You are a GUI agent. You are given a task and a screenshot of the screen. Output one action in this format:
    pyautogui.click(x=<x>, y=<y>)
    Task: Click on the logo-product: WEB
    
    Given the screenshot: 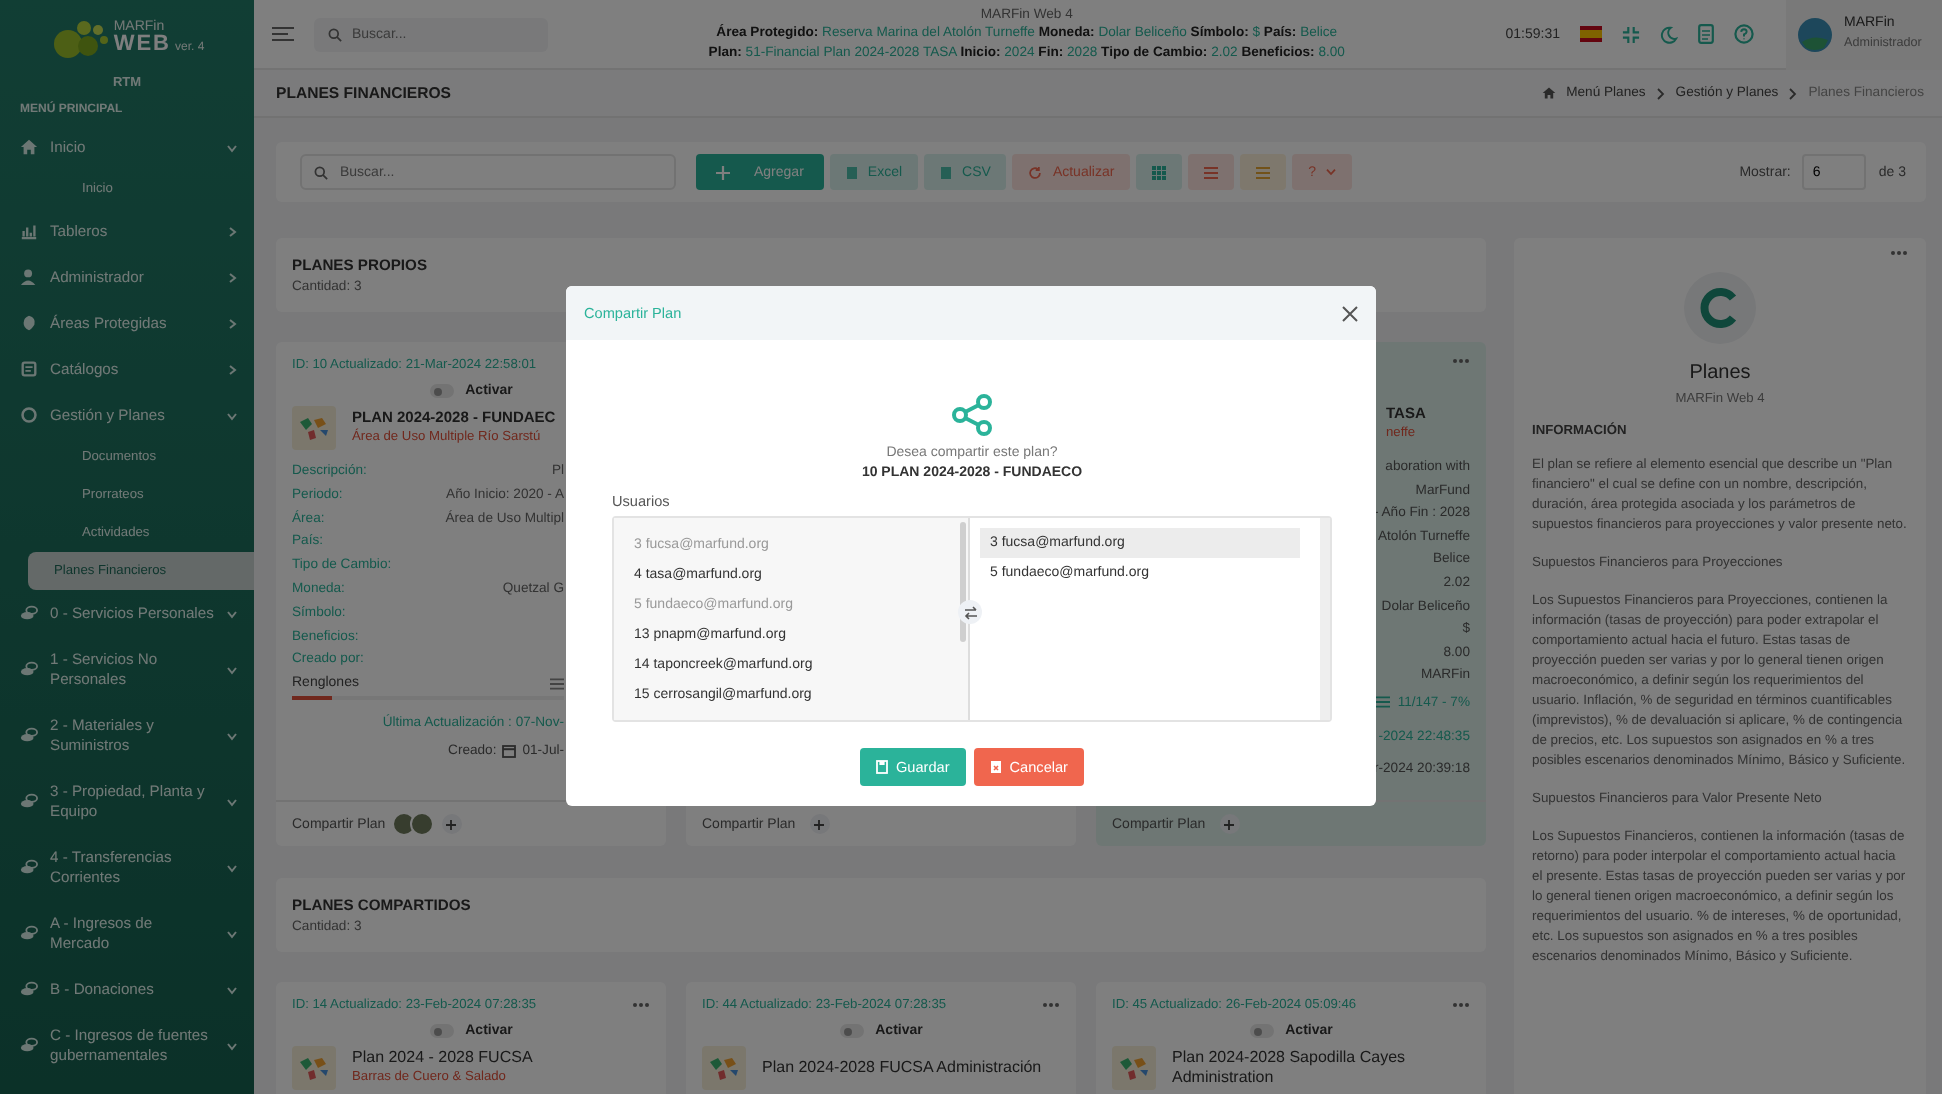 What is the action you would take?
    pyautogui.click(x=142, y=45)
    